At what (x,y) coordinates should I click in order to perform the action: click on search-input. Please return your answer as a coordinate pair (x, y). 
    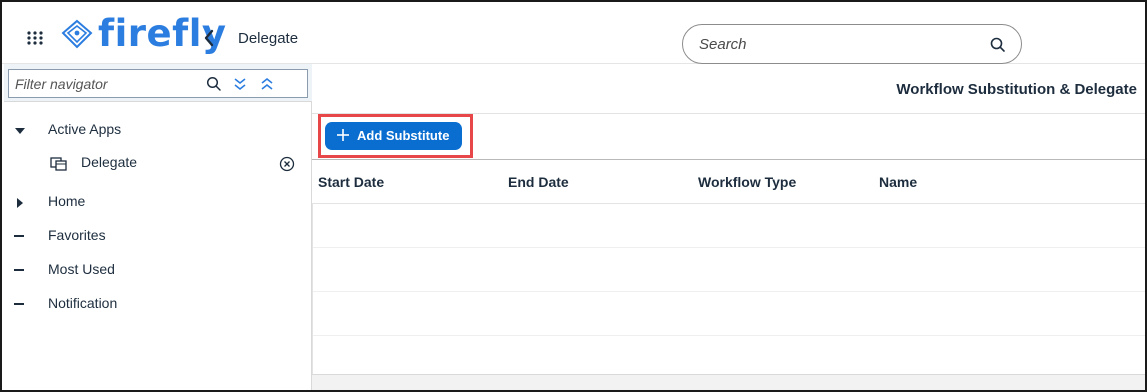
    Looking at the image, I should click on (829, 44).